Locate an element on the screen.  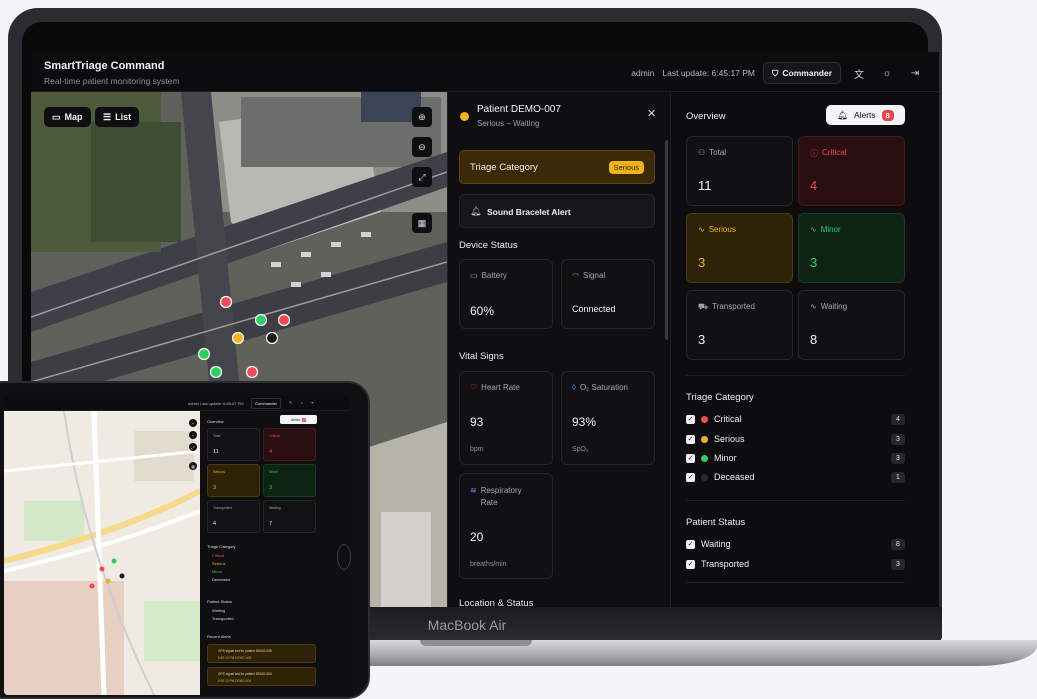
alerts-count-badge: 8 is located at coordinates (887, 115).